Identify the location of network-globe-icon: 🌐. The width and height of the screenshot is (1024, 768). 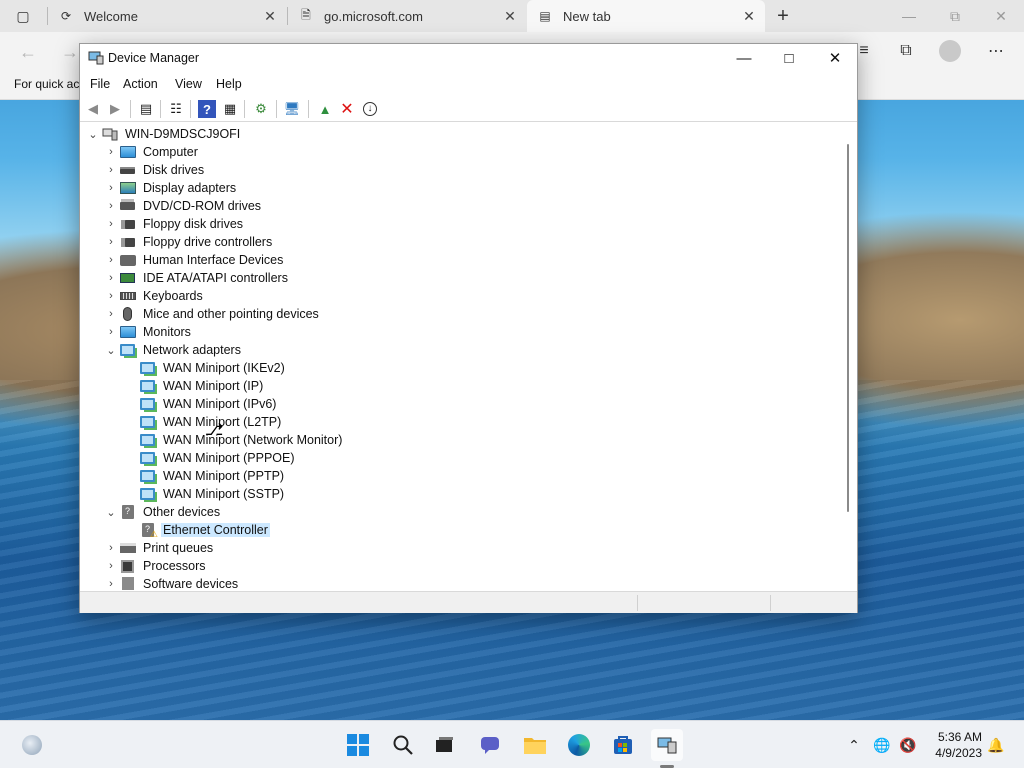
(882, 745).